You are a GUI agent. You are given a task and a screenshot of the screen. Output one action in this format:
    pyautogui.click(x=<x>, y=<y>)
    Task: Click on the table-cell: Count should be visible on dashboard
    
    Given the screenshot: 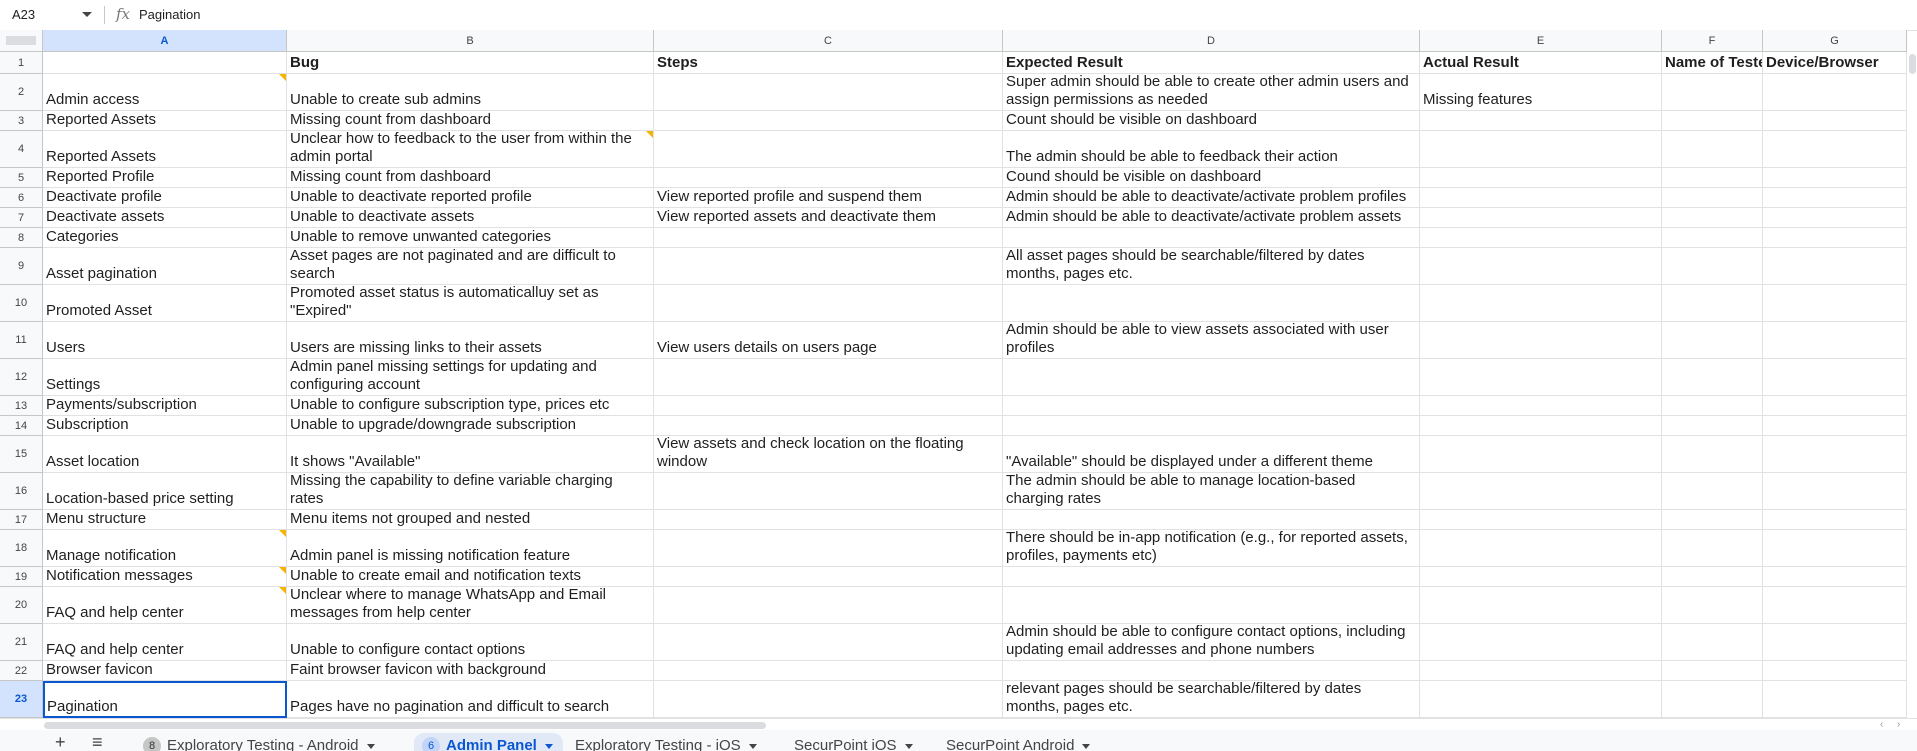 What is the action you would take?
    pyautogui.click(x=1211, y=121)
    